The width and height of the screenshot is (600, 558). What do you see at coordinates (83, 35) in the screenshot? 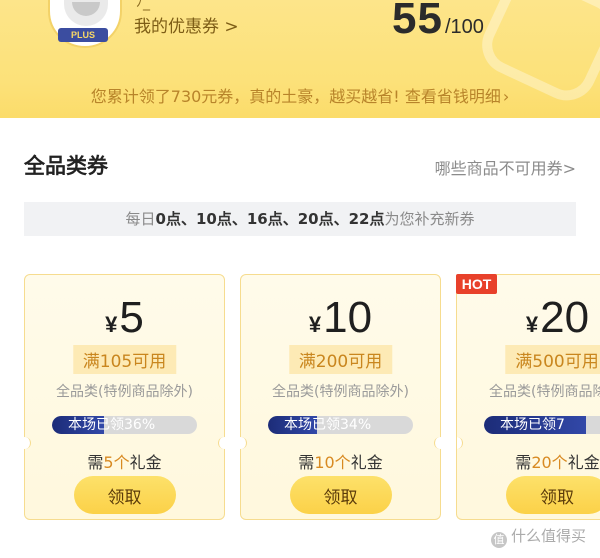
I see `plus-badge: PLUS` at bounding box center [83, 35].